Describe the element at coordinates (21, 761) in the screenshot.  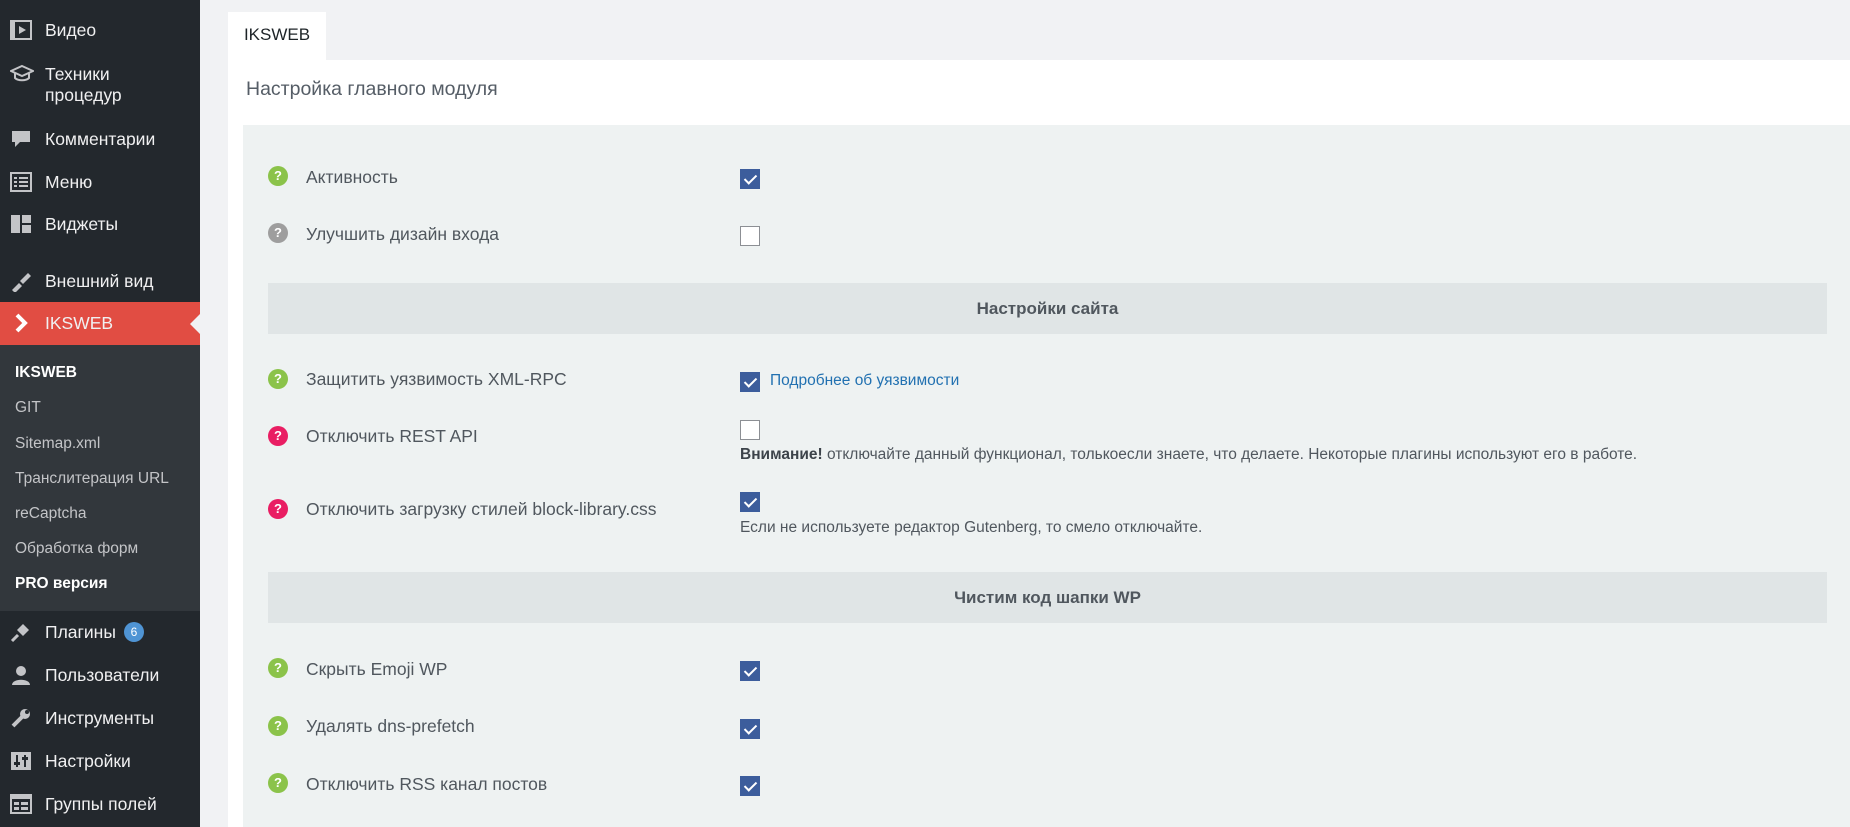
I see `settings-icon` at that location.